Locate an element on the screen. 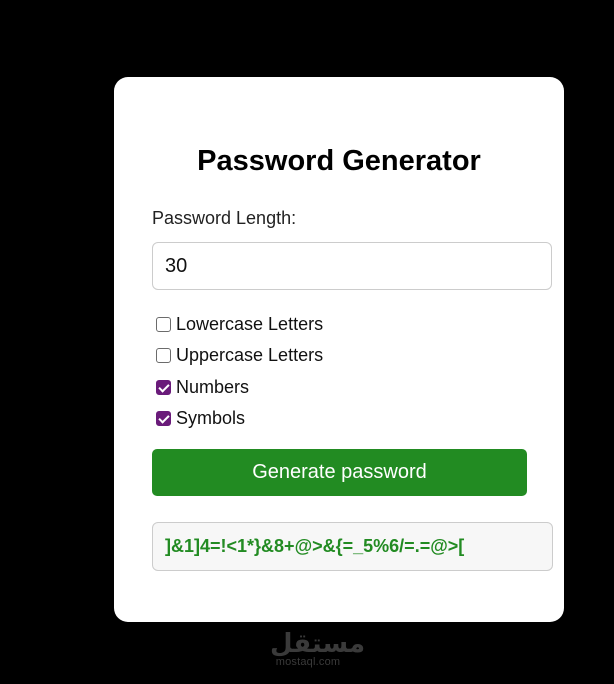 Image resolution: width=614 pixels, height=684 pixels. password-length-label: Password Length: is located at coordinates (224, 218).